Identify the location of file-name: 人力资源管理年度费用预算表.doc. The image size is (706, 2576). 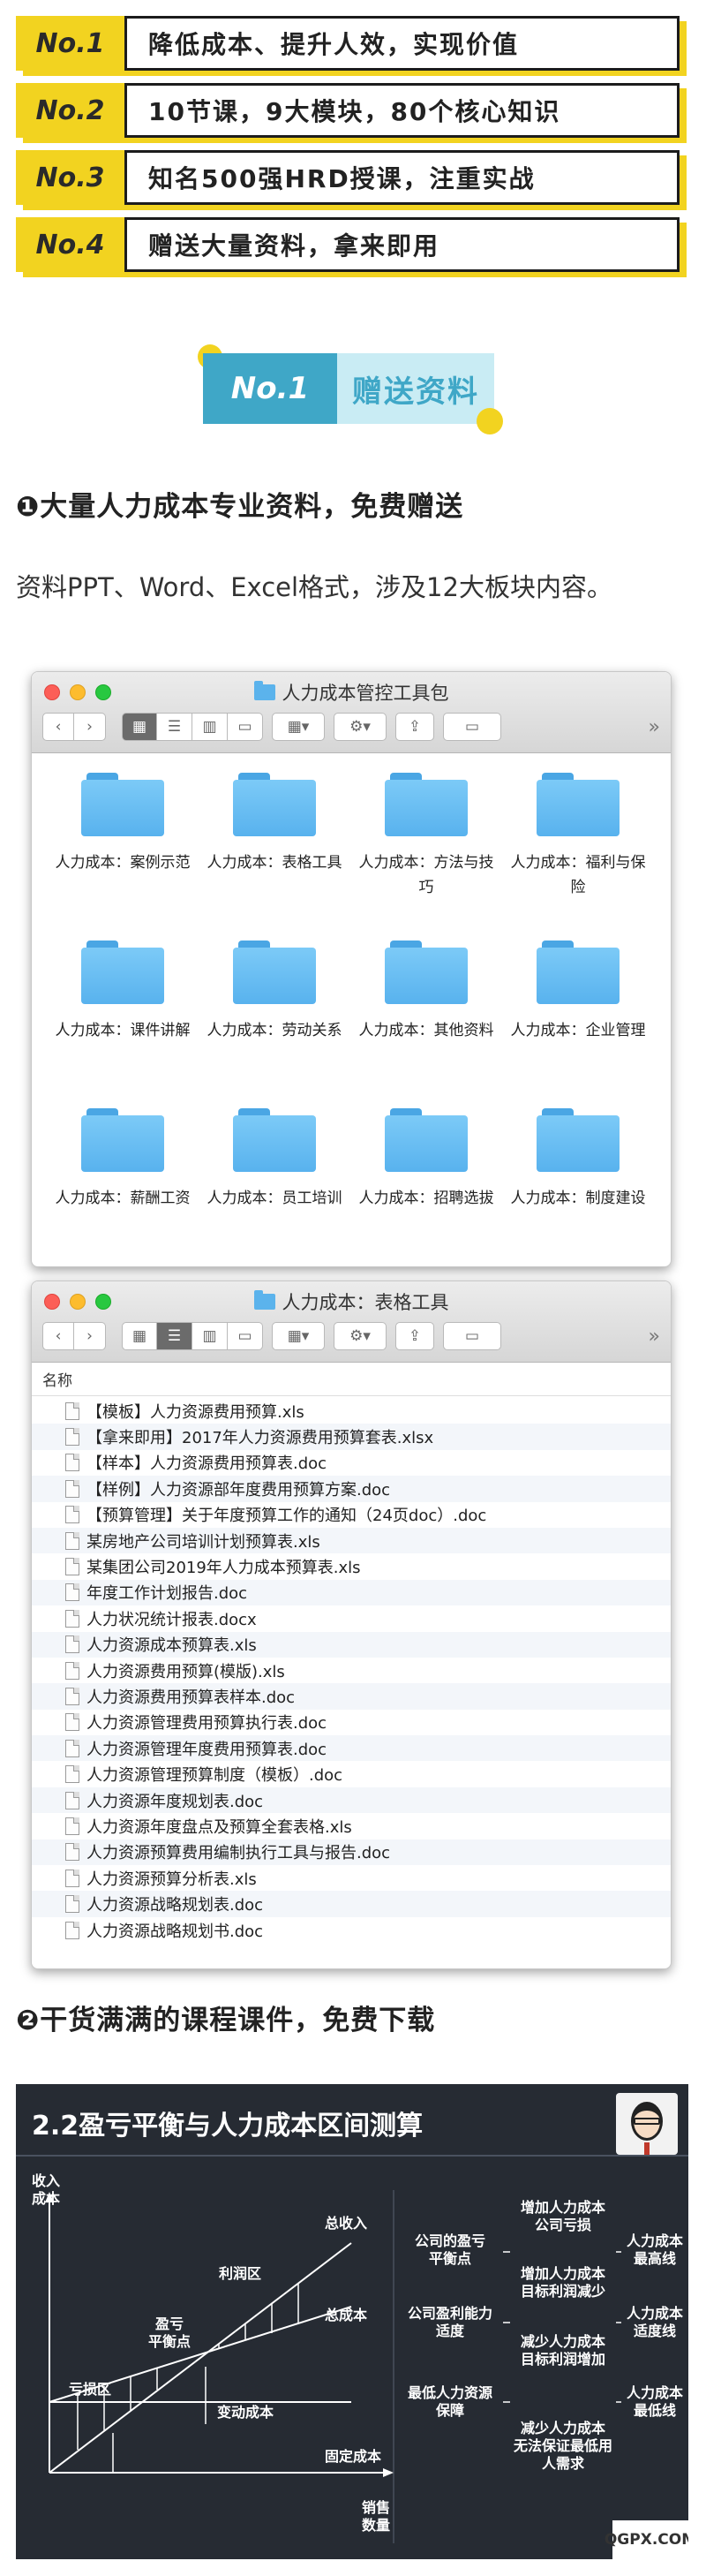
(206, 1749).